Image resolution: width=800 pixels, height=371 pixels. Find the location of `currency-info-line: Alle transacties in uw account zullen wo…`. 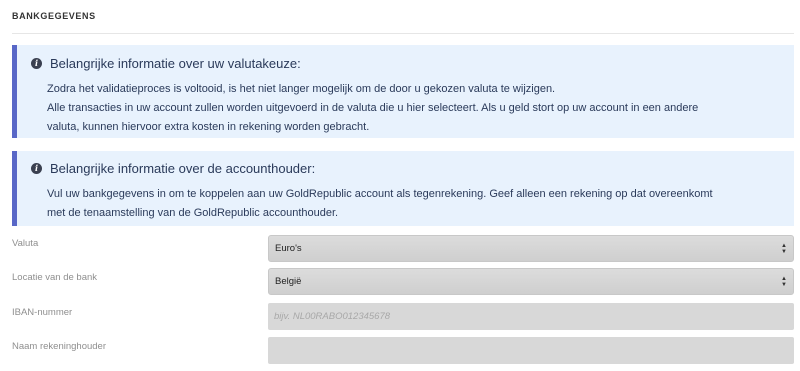

currency-info-line: Alle transacties in uw account zullen wo… is located at coordinates (373, 108).